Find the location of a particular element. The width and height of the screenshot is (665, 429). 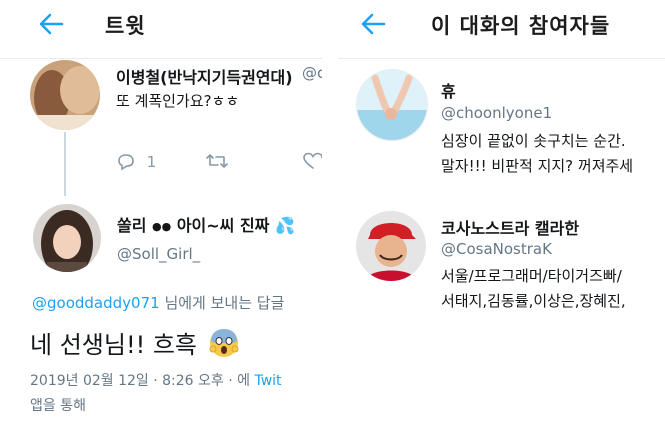

tweet-timestamp: 2019년 02월 12일 · 8:26 오후 · 에 Twit is located at coordinates (156, 380).